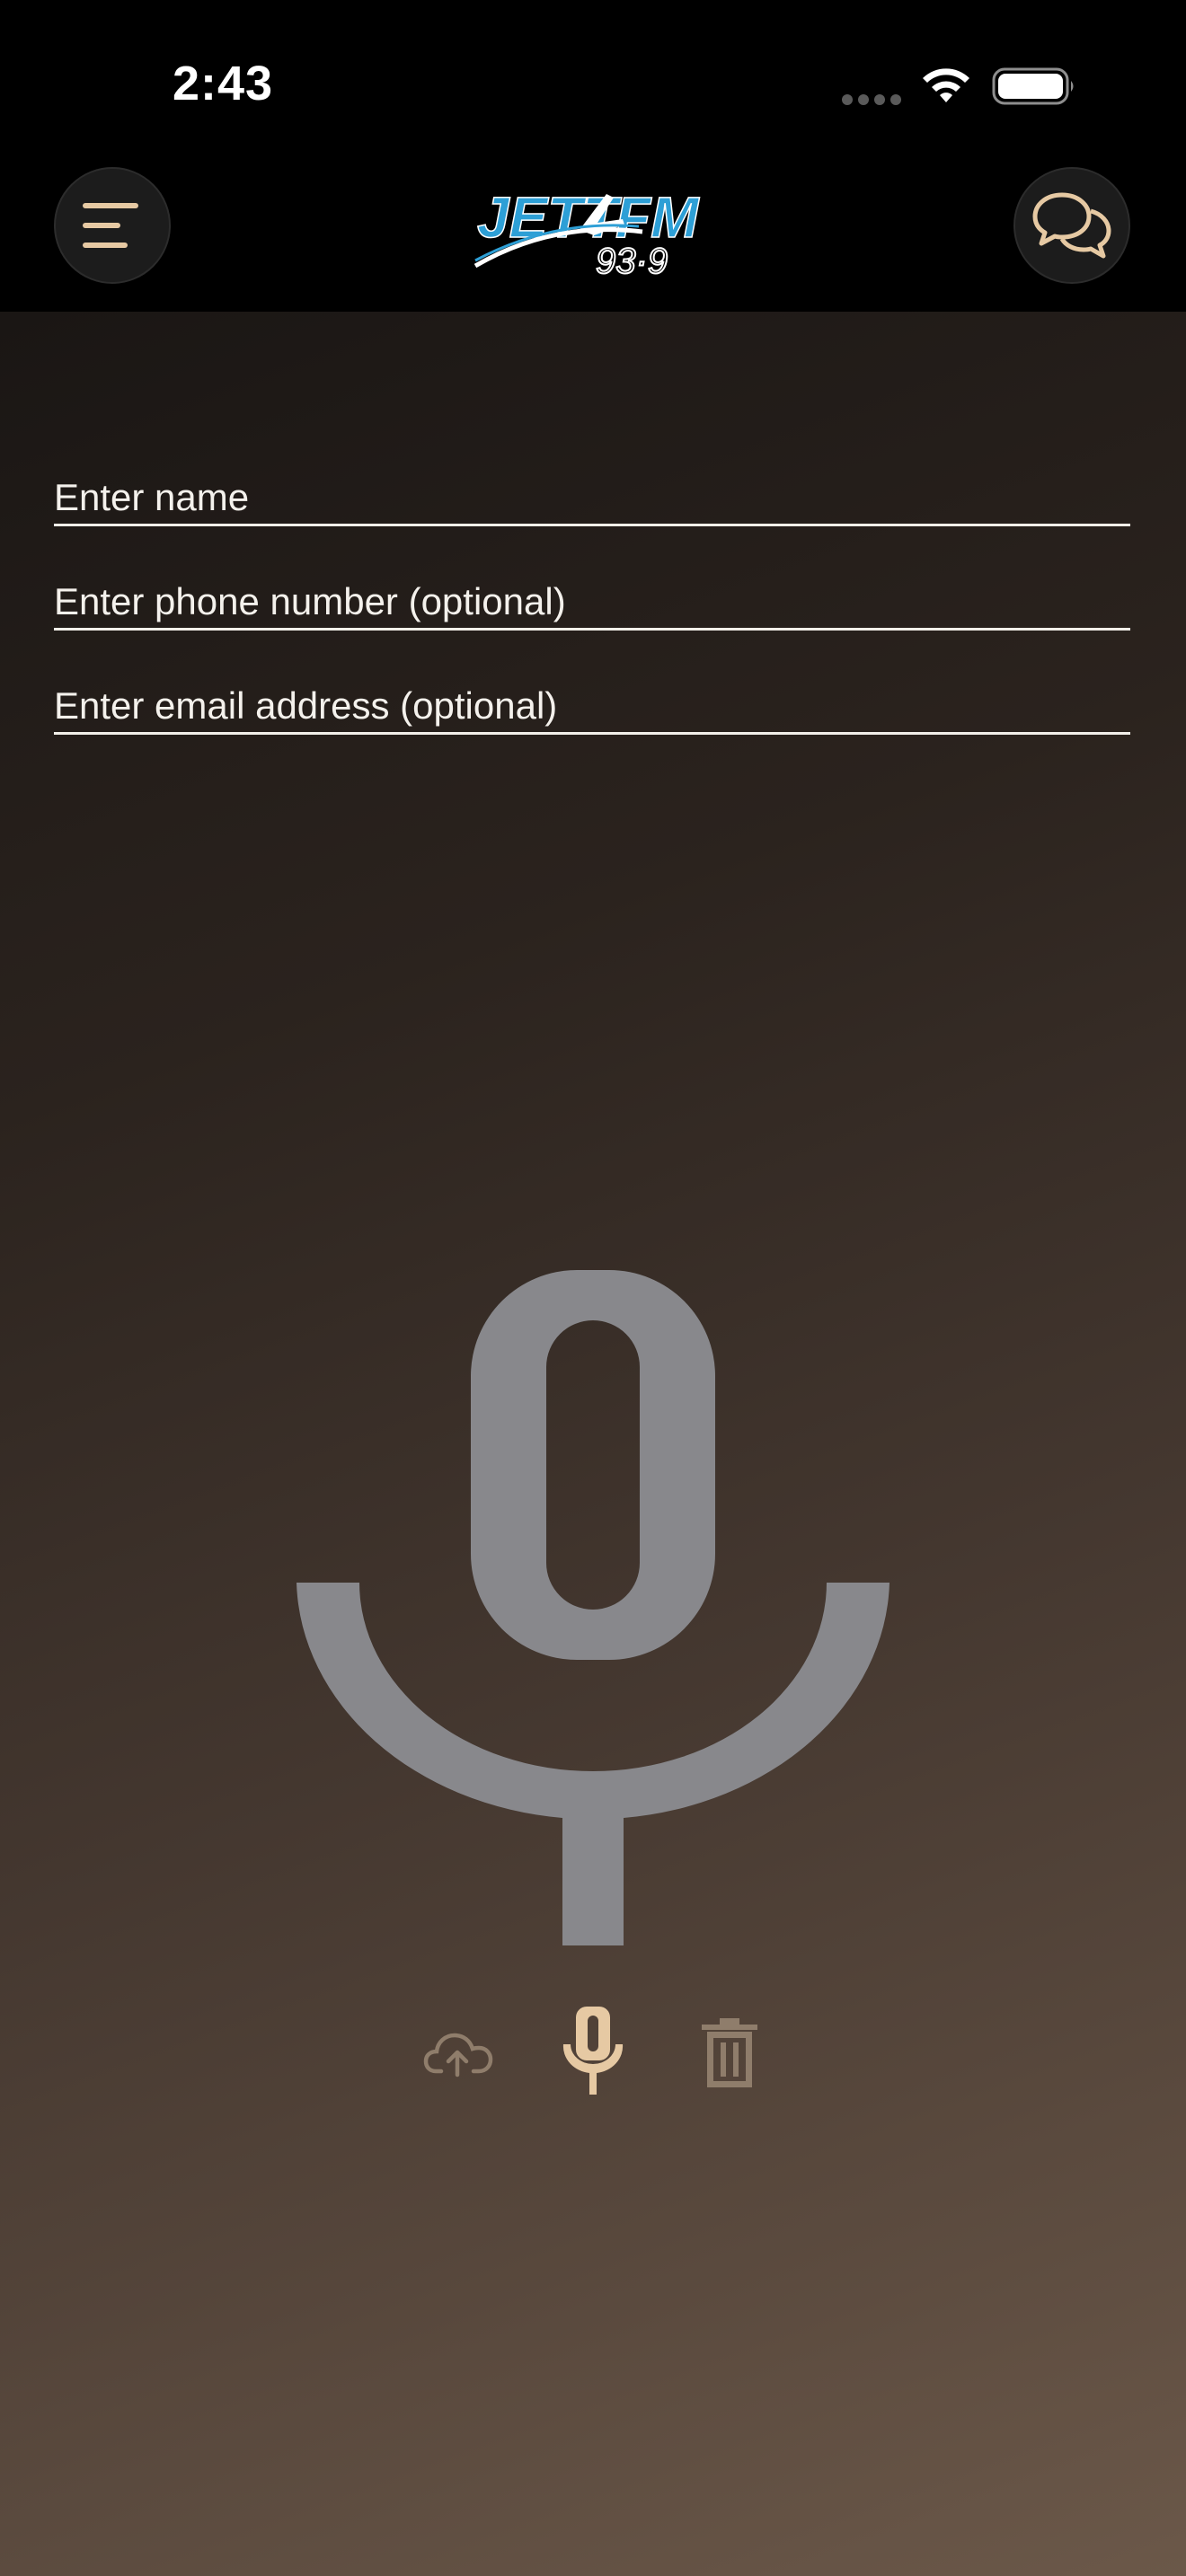 This screenshot has width=1186, height=2576. I want to click on delete-button, so click(729, 2053).